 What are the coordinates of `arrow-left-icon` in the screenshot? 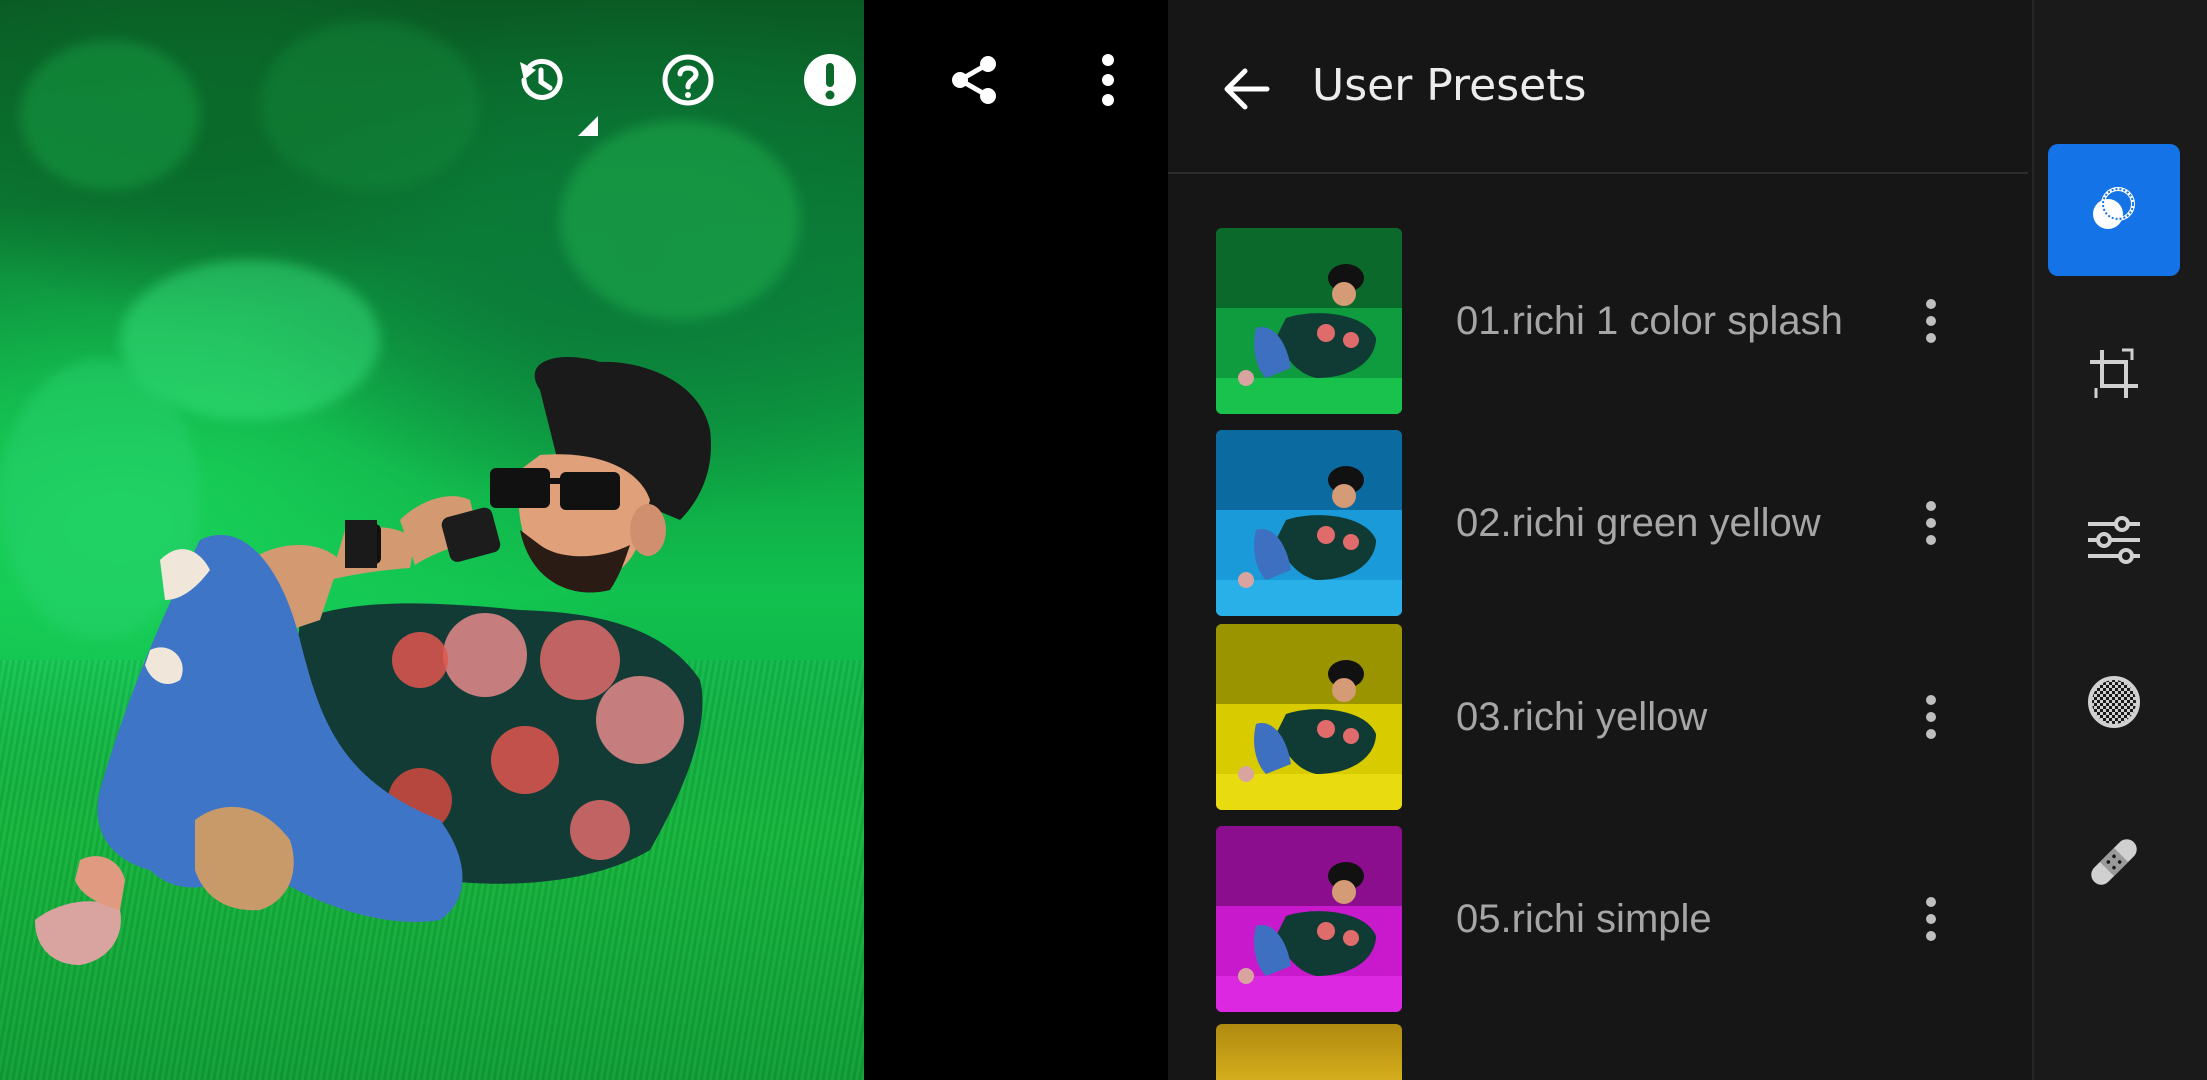 It's located at (1247, 89).